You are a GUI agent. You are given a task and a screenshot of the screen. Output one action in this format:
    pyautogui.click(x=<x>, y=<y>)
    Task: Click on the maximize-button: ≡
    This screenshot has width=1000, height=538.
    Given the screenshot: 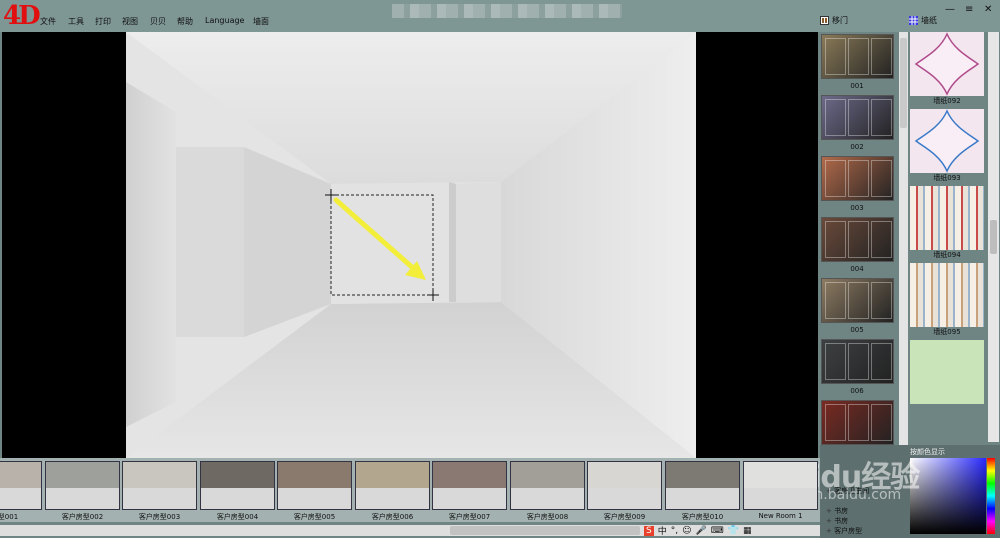 What is the action you would take?
    pyautogui.click(x=969, y=9)
    